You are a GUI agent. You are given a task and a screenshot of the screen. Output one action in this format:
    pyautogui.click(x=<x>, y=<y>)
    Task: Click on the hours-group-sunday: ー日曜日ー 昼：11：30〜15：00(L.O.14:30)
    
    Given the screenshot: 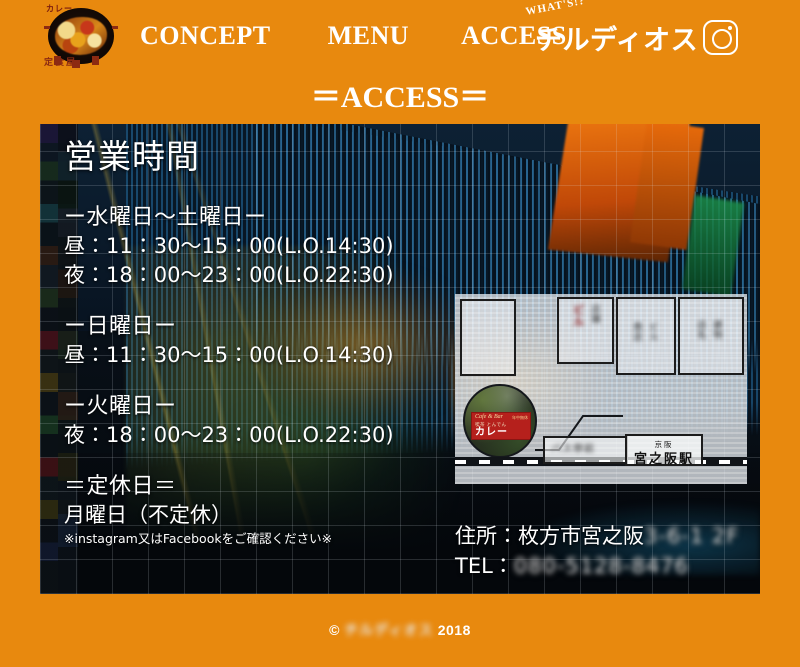 What is the action you would take?
    pyautogui.click(x=229, y=341)
    